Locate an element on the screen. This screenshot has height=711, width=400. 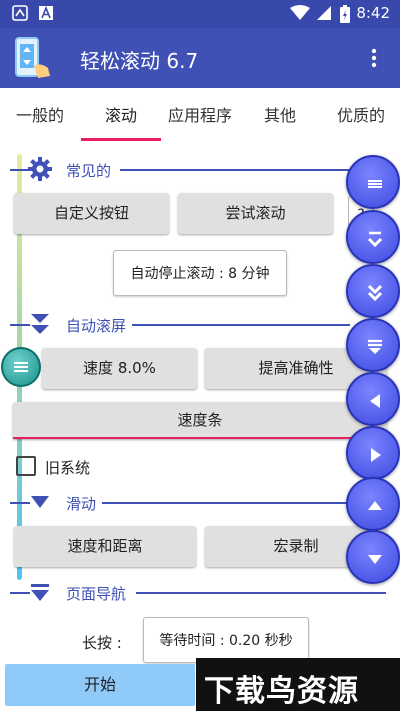
tab-apps: 应用程序 is located at coordinates (200, 116).